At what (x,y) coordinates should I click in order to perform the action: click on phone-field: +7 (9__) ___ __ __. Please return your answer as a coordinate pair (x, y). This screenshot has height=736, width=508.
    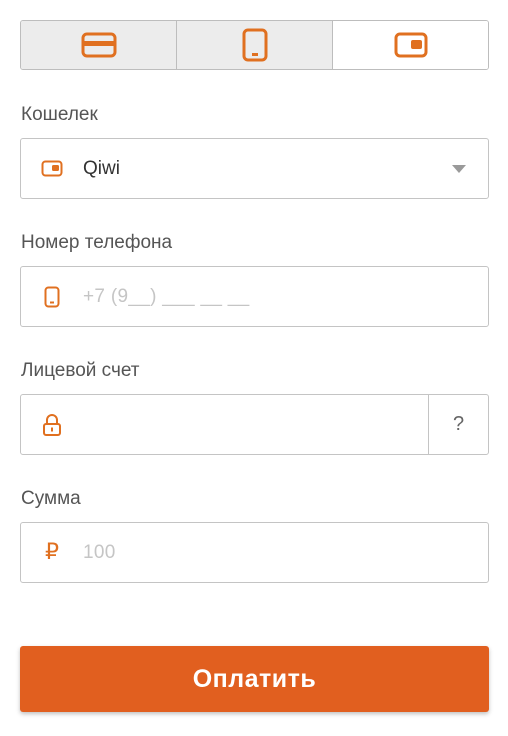
    Looking at the image, I should click on (254, 296).